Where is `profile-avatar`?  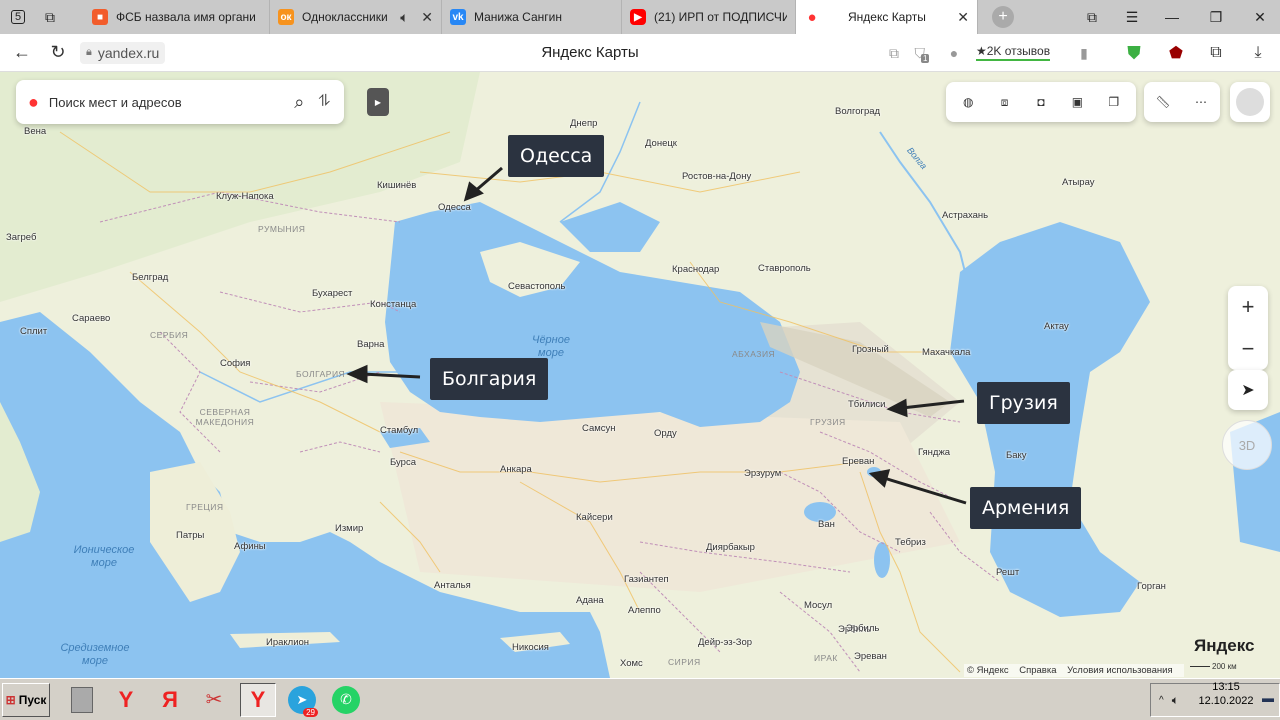
profile-avatar is located at coordinates (1250, 102).